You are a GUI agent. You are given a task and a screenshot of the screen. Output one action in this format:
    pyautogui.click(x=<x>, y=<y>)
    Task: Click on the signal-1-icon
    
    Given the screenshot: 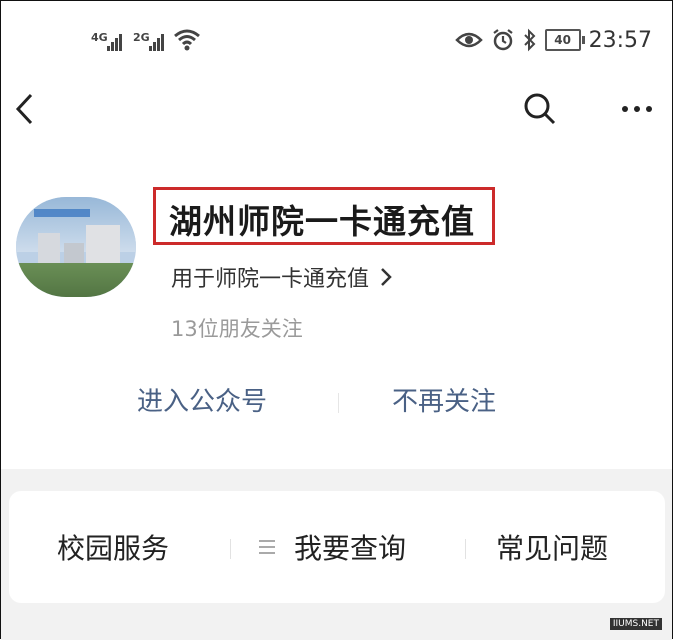 What is the action you would take?
    pyautogui.click(x=116, y=42)
    